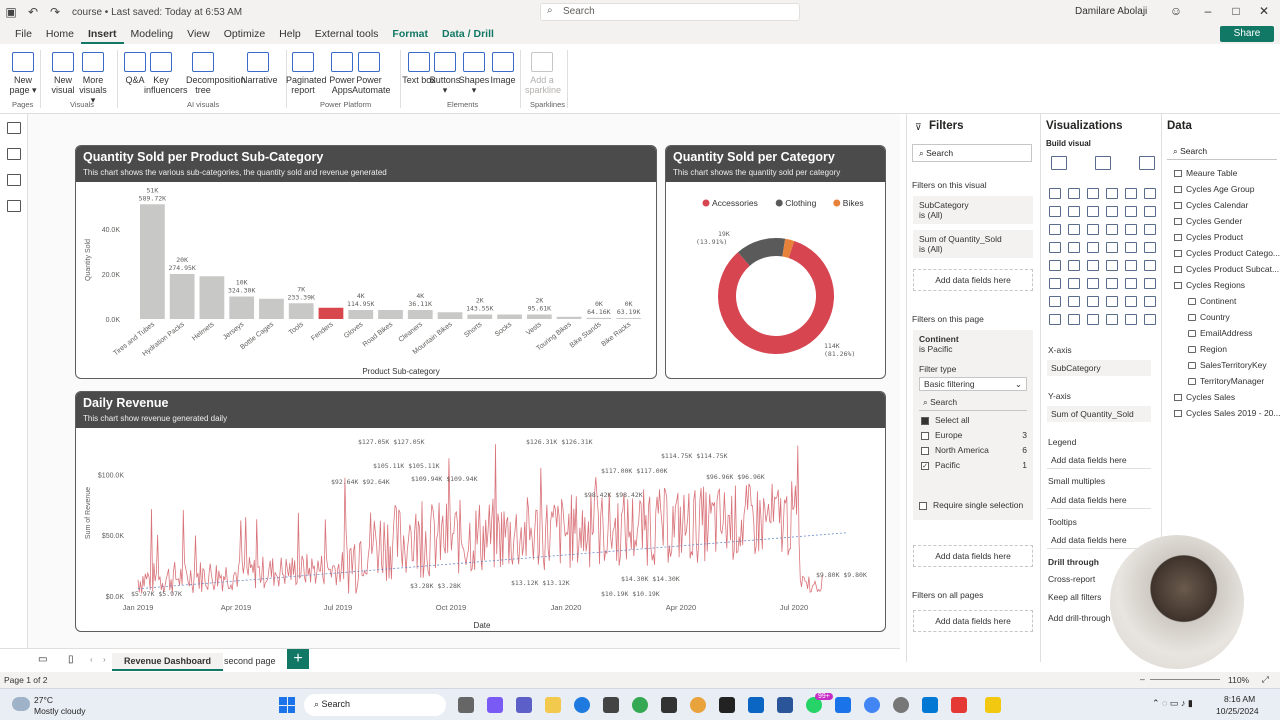 This screenshot has height=720, width=1280. Describe the element at coordinates (973, 244) in the screenshot. I see `filter-card-quantity: Sum of Quantity_Sold is (All)` at that location.